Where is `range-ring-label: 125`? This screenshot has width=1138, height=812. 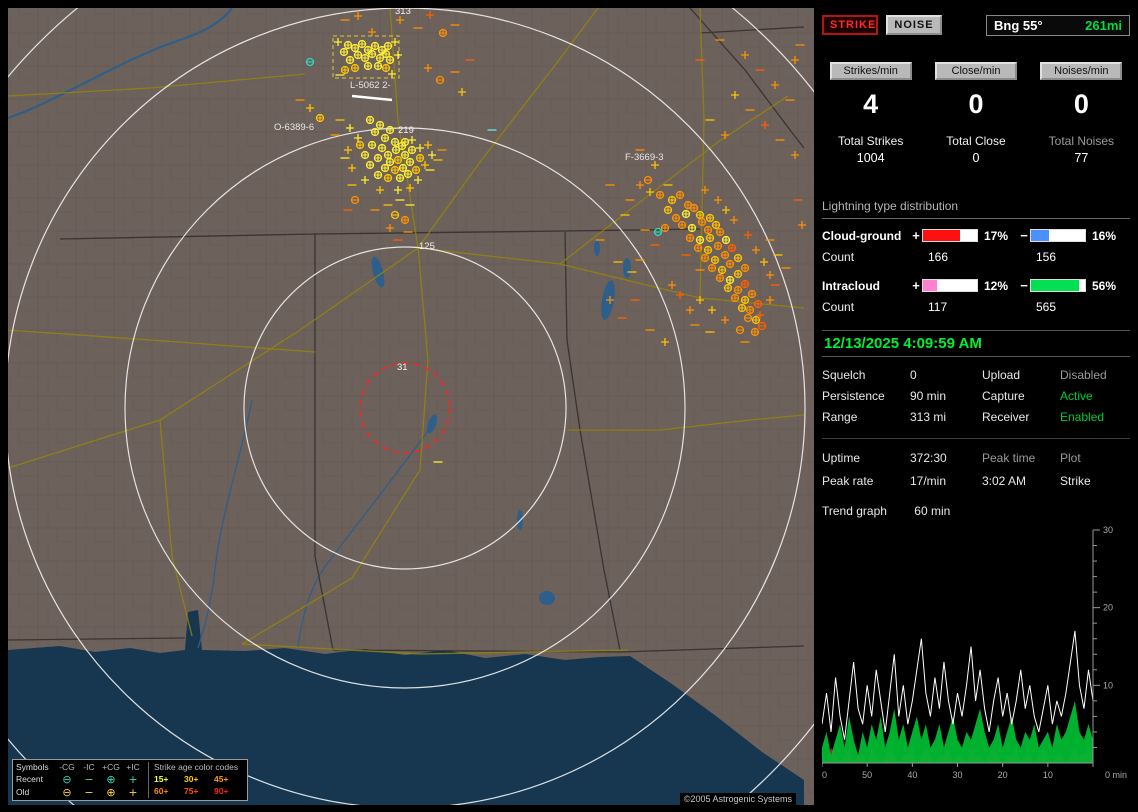
range-ring-label: 125 is located at coordinates (427, 246).